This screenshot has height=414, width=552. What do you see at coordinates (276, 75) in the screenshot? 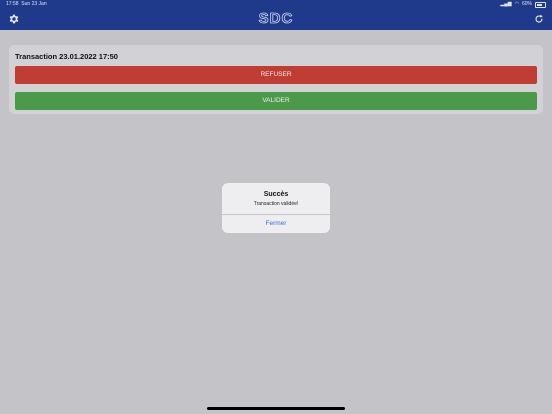
I see `refuse-button: REFUSER` at bounding box center [276, 75].